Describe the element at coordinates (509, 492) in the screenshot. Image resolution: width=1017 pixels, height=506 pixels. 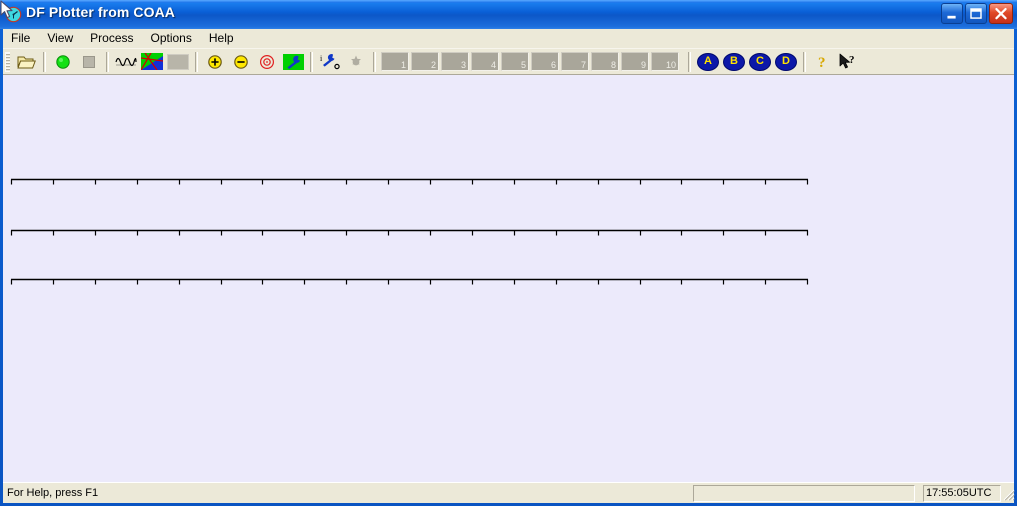
I see `status-bar: For Help, press F1 17:55:05UTC` at that location.